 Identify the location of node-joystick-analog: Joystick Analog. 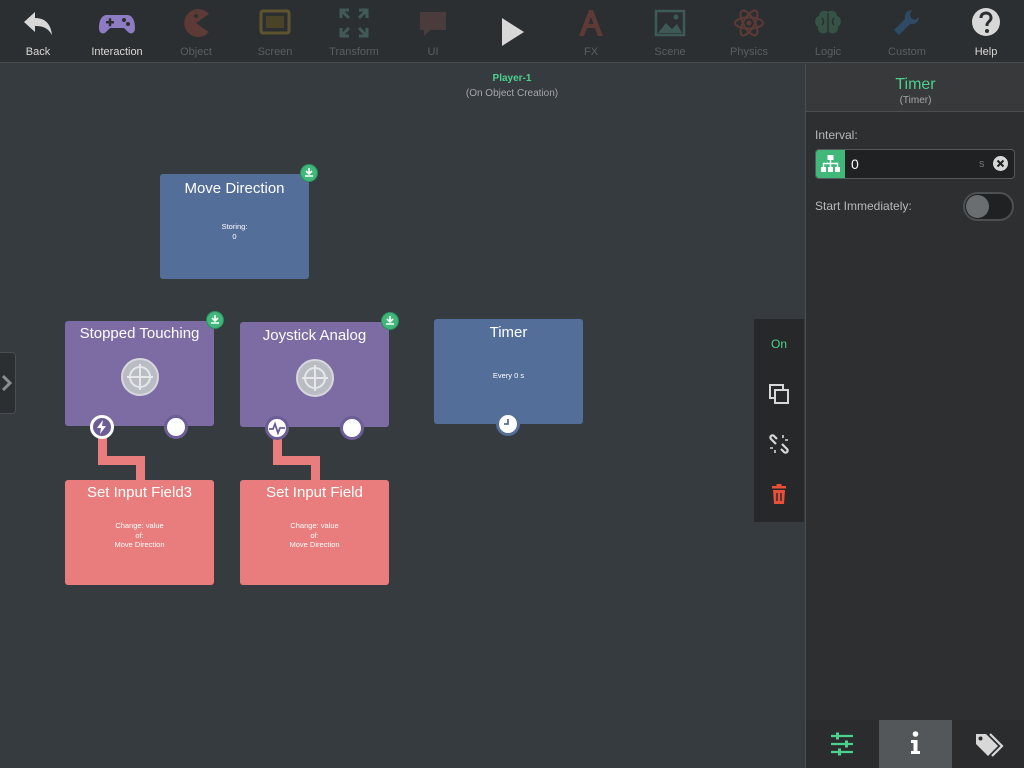
(314, 374).